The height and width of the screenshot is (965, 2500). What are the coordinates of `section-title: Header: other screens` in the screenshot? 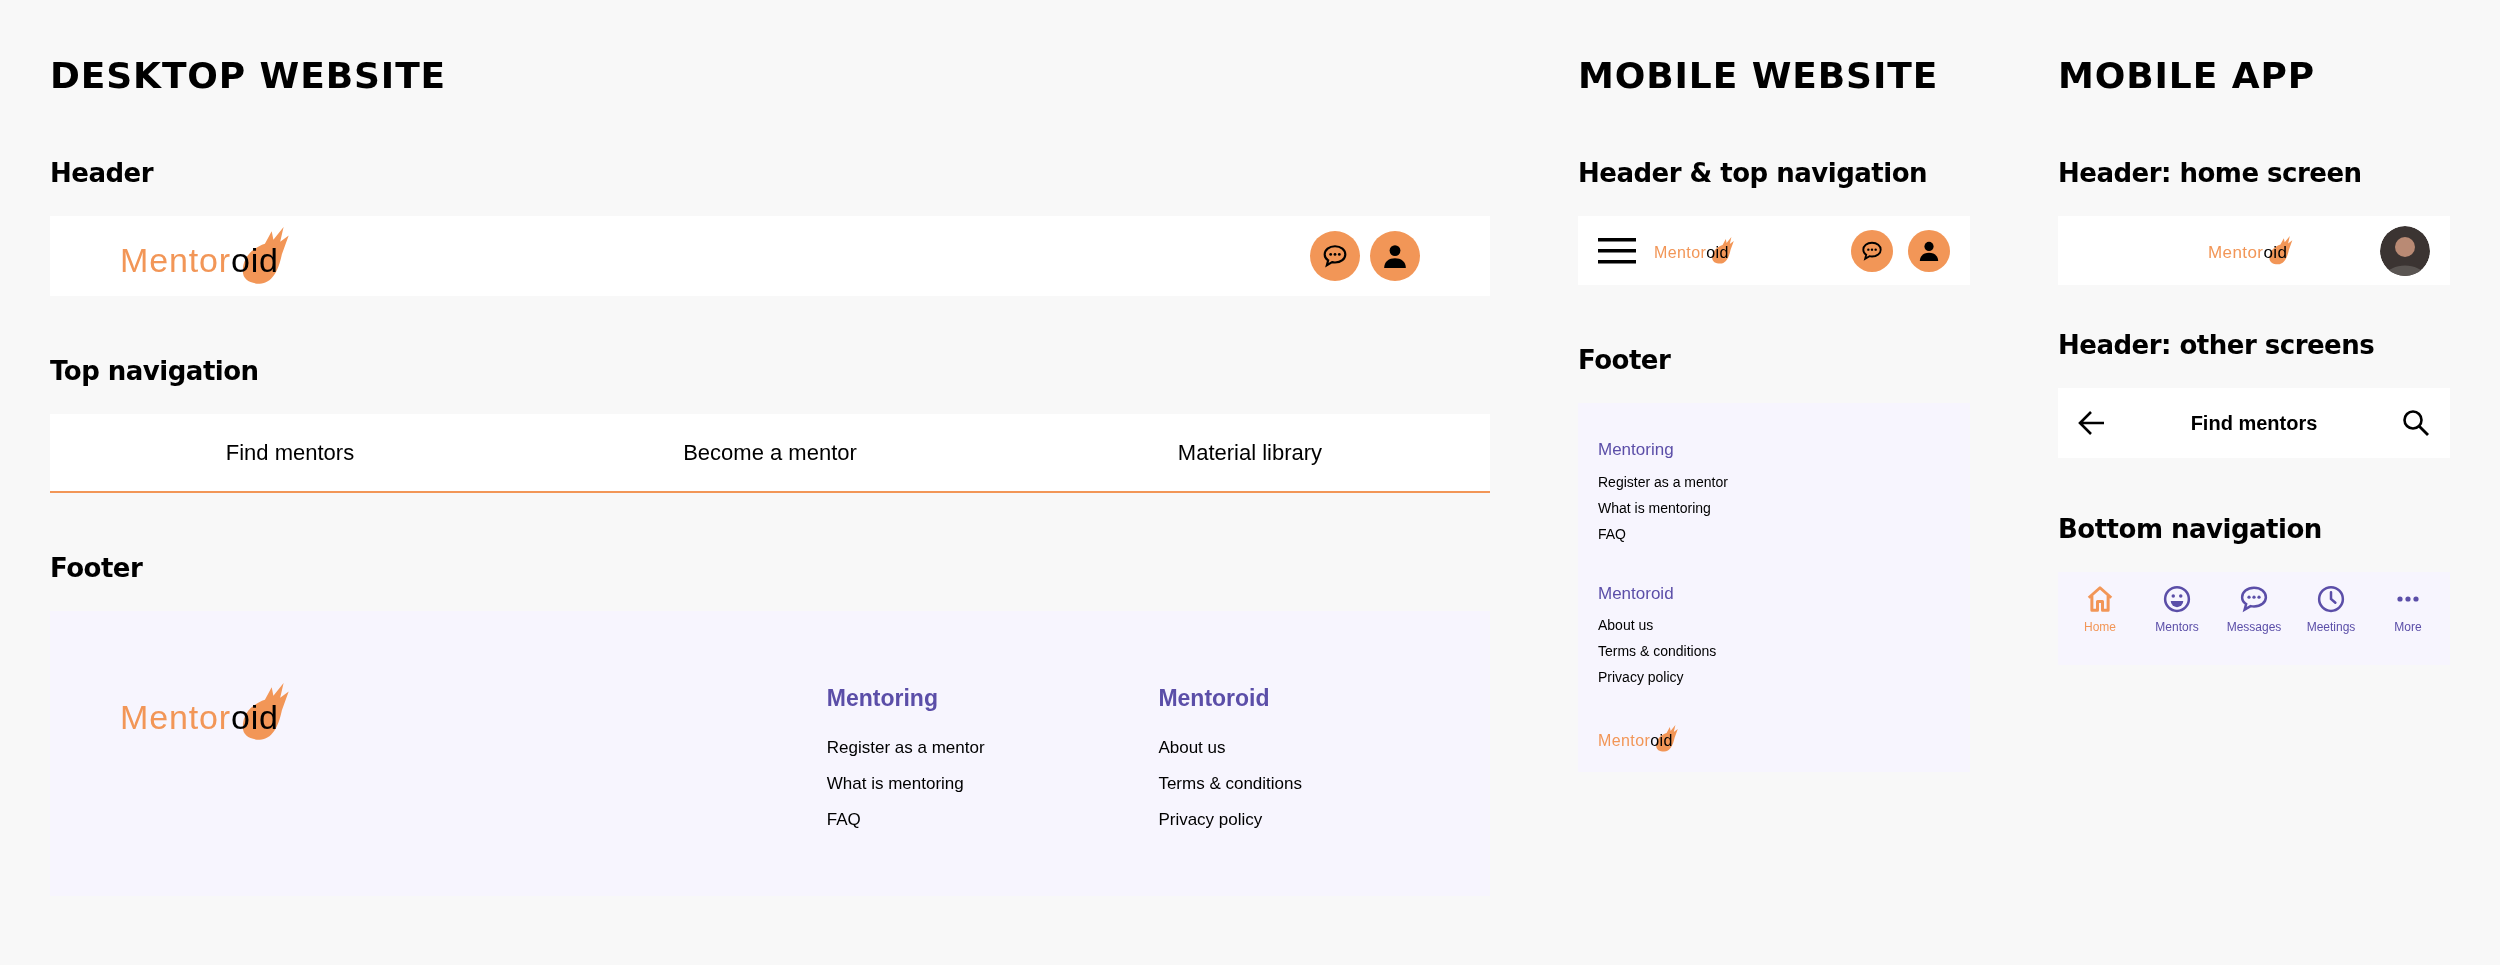 It's located at (2217, 345).